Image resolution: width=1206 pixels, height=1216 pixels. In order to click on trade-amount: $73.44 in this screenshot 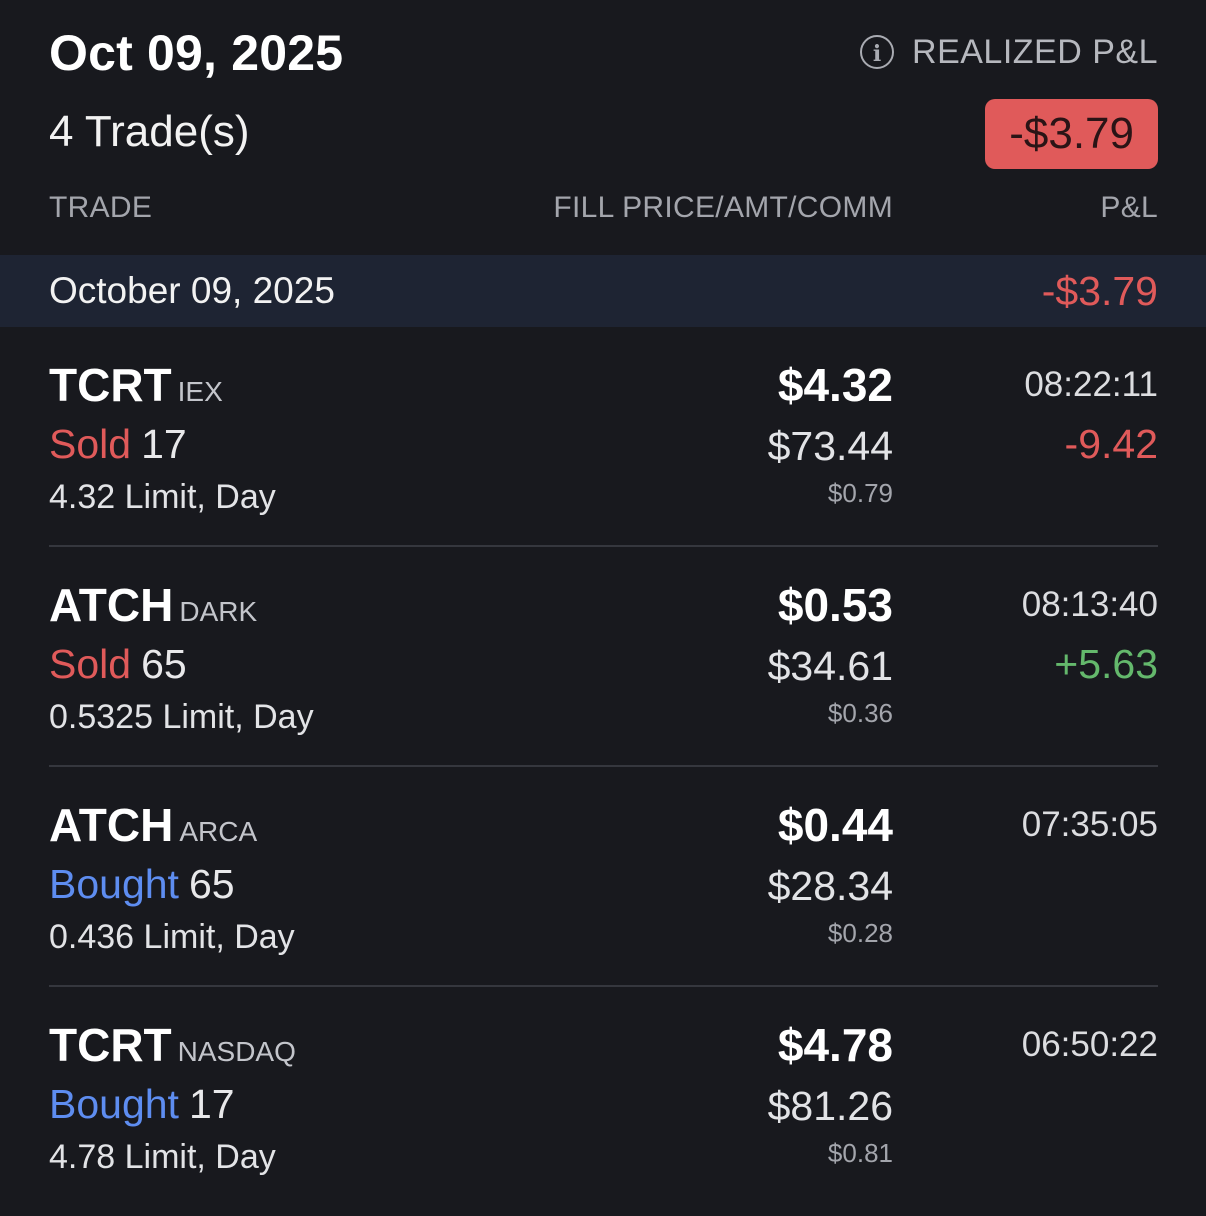, I will do `click(830, 446)`.